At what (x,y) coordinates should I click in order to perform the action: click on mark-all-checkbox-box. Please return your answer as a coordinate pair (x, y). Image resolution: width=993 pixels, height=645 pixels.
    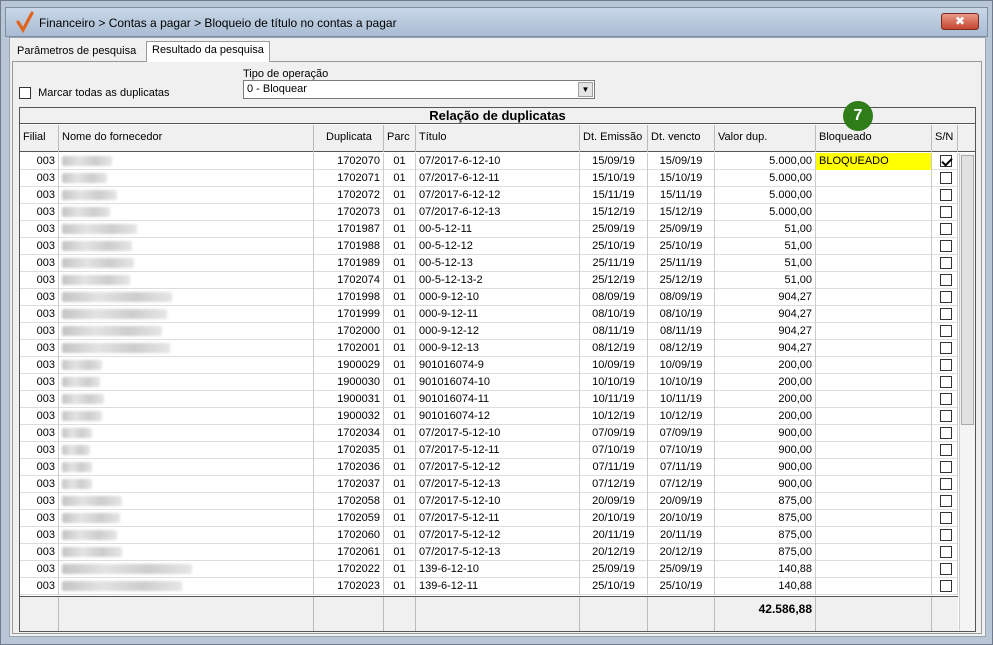
    Looking at the image, I should click on (25, 93).